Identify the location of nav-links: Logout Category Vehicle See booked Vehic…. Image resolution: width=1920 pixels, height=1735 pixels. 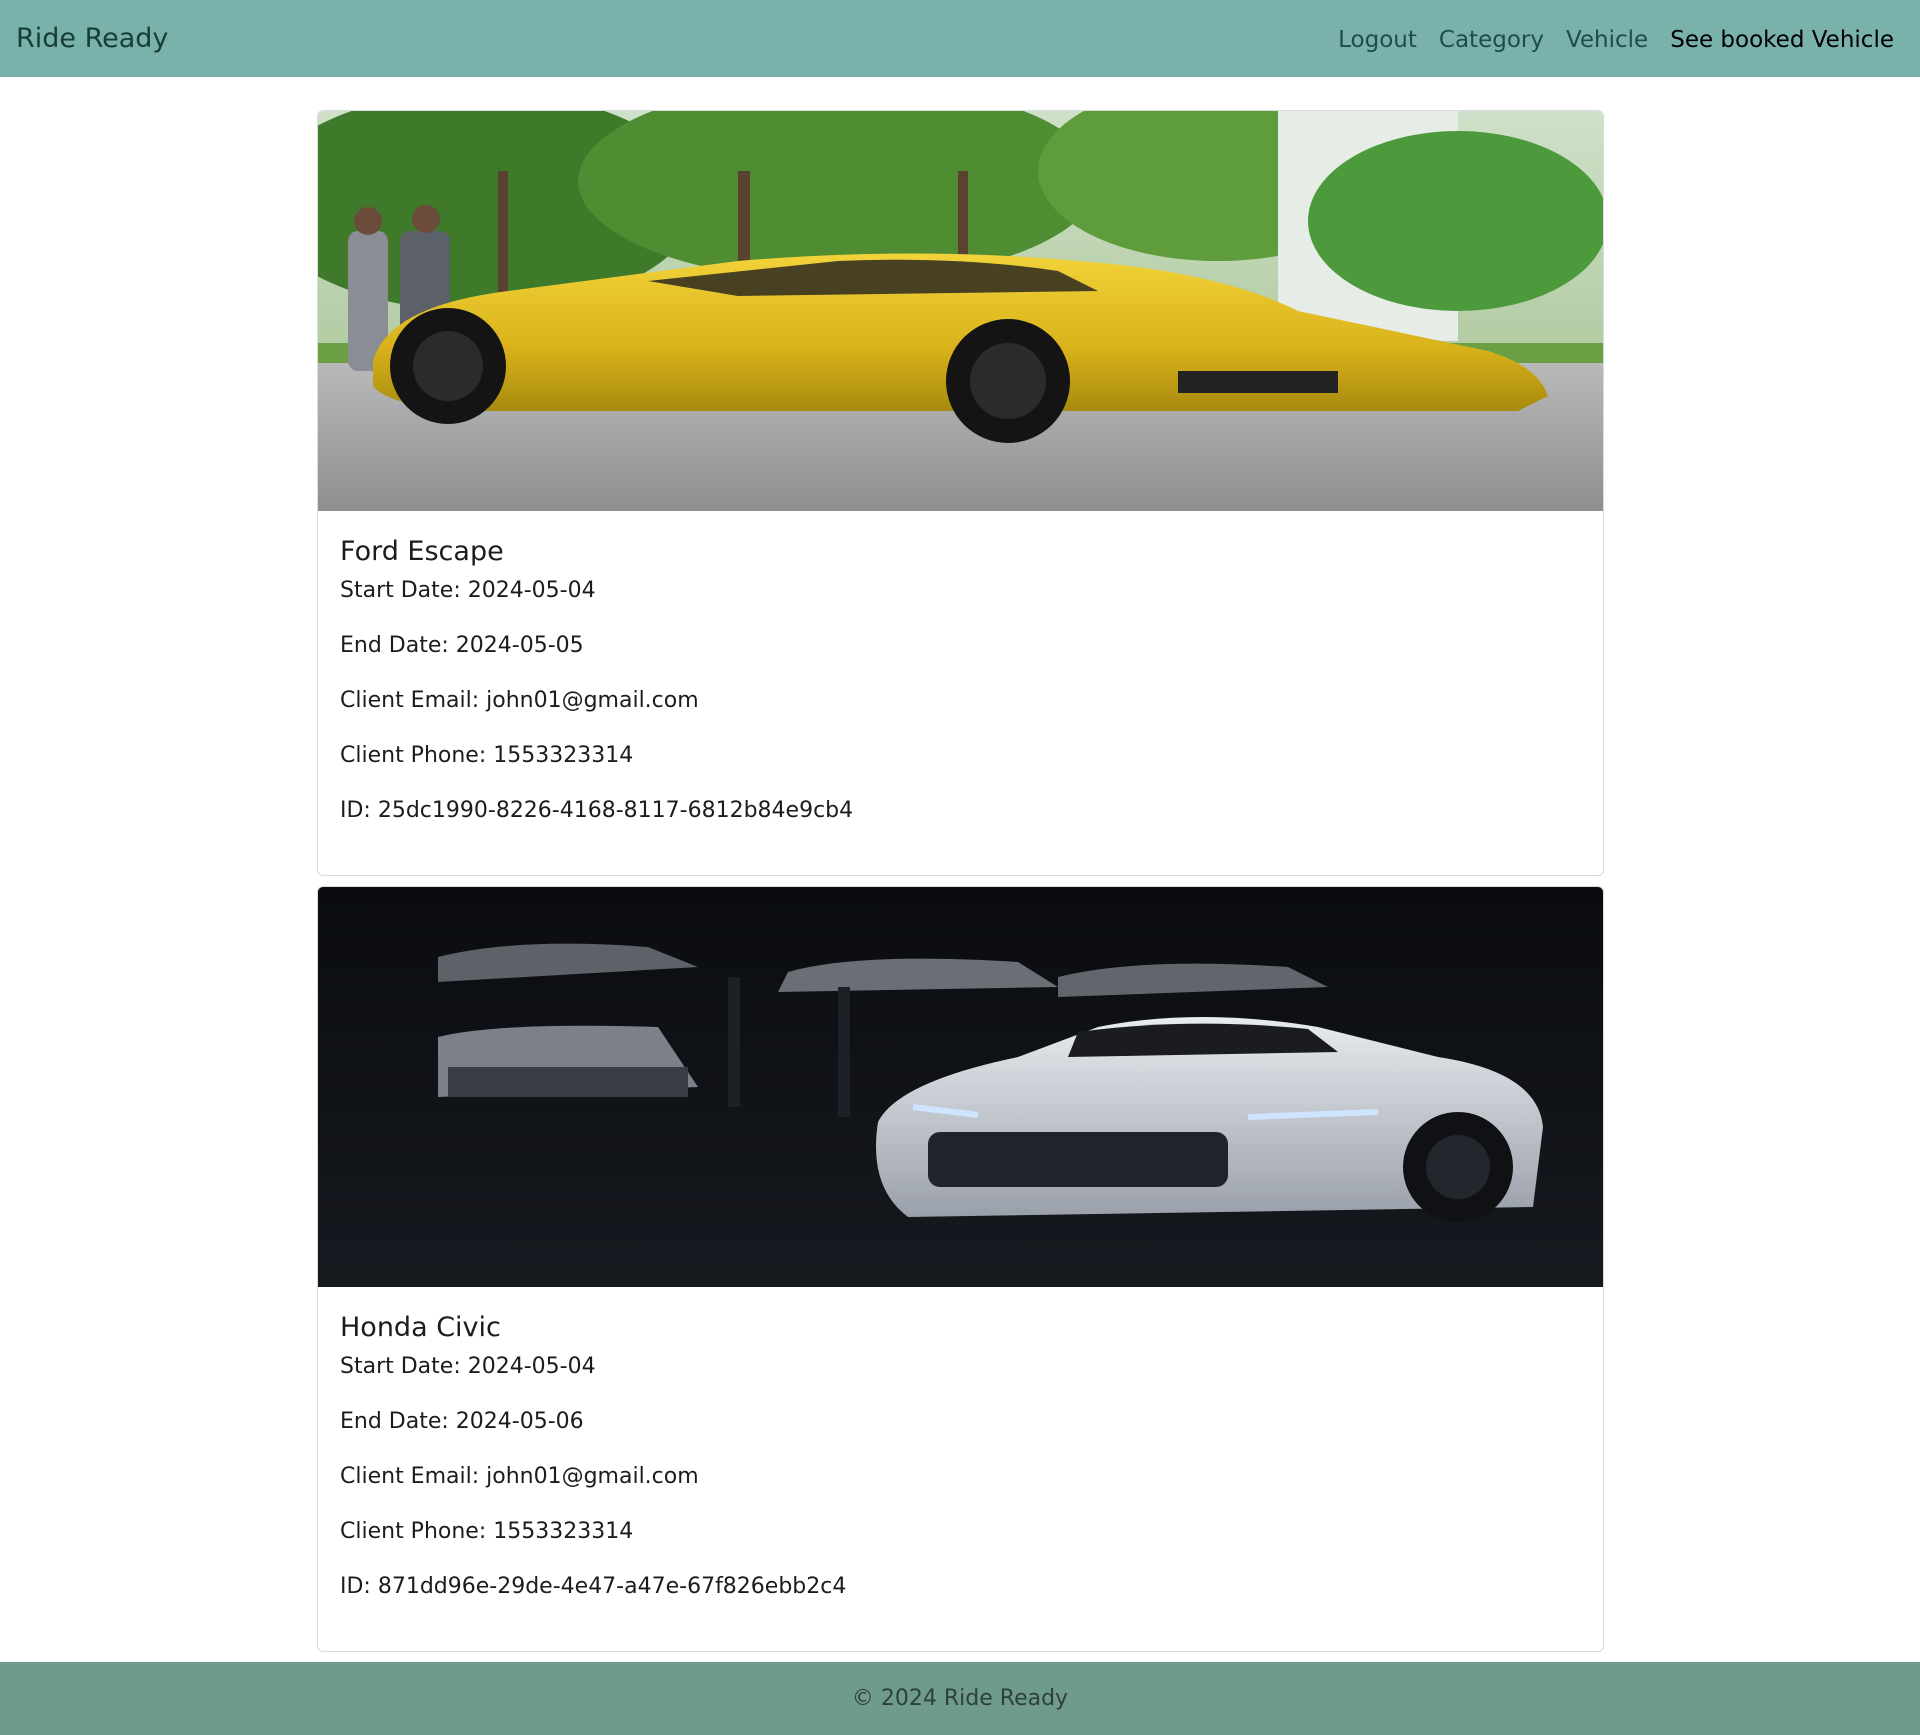
(1616, 40).